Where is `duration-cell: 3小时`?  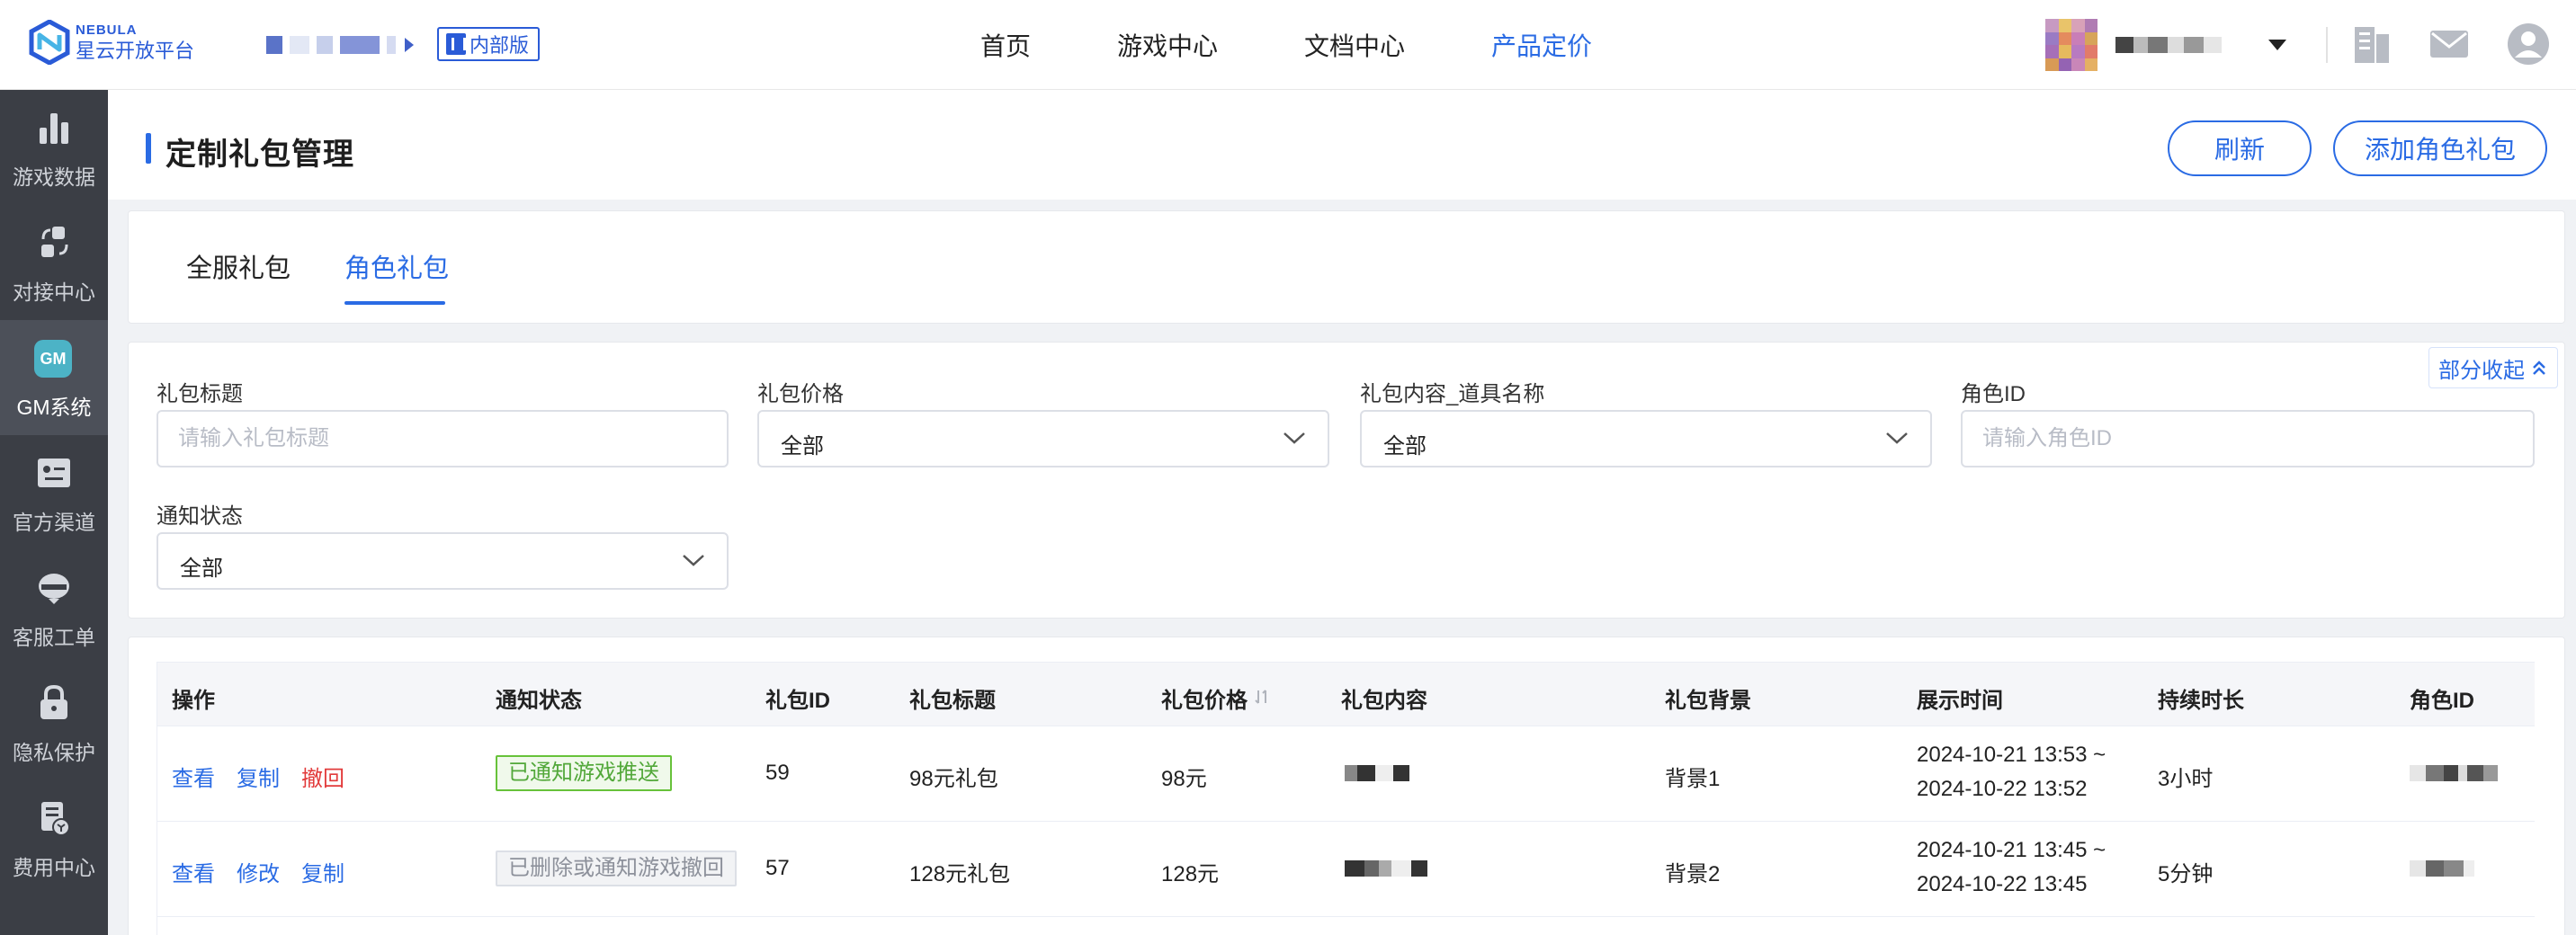
duration-cell: 3小时 is located at coordinates (2186, 779).